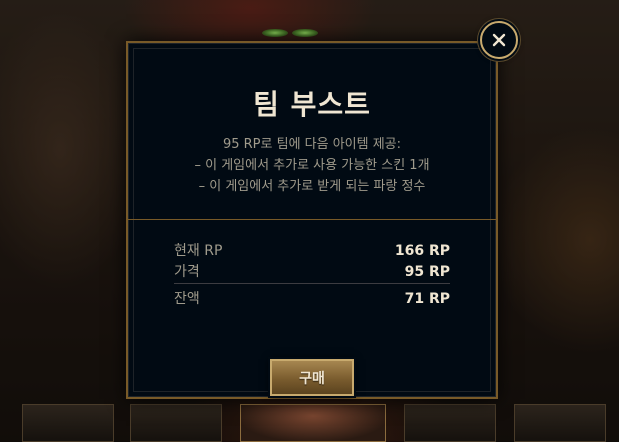 This screenshot has height=442, width=619. I want to click on balance-value: 71 RP, so click(427, 299).